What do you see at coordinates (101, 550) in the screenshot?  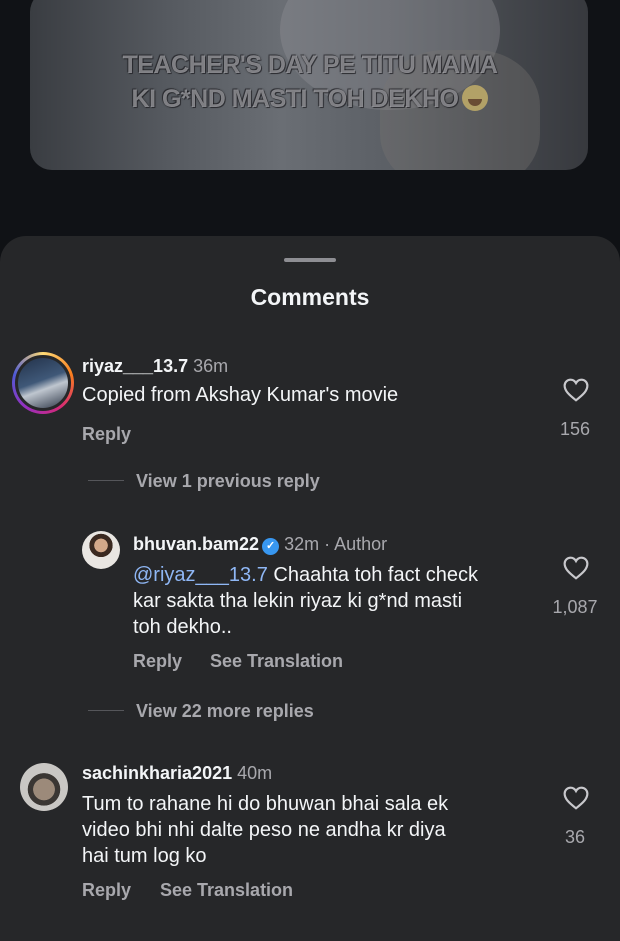 I see `avatar-bhuvan` at bounding box center [101, 550].